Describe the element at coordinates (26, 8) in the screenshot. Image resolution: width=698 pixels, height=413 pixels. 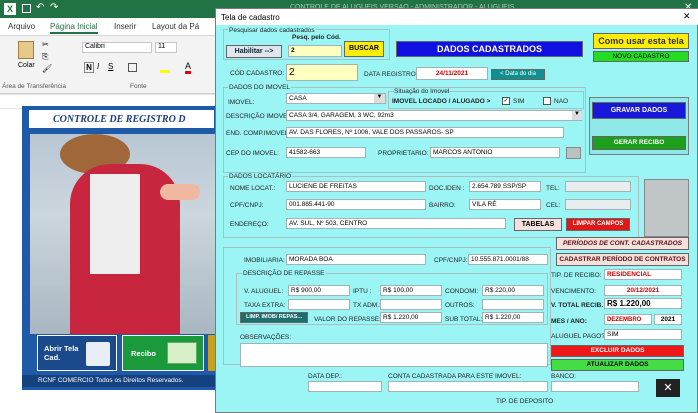
I see `save-icon` at that location.